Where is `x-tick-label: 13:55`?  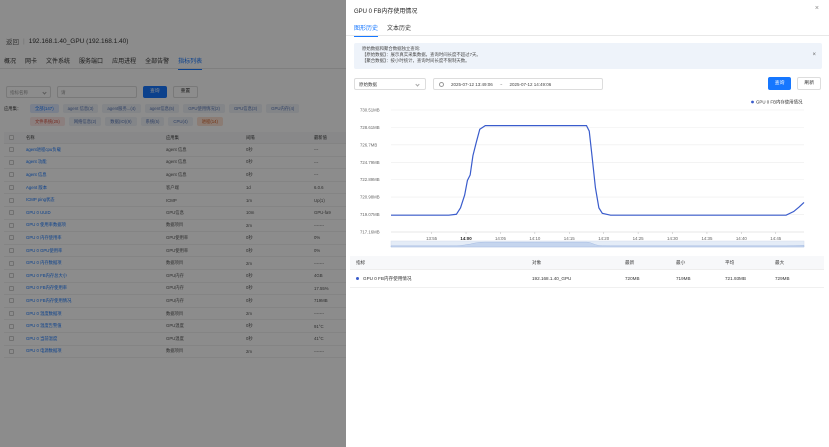 x-tick-label: 13:55 is located at coordinates (432, 238).